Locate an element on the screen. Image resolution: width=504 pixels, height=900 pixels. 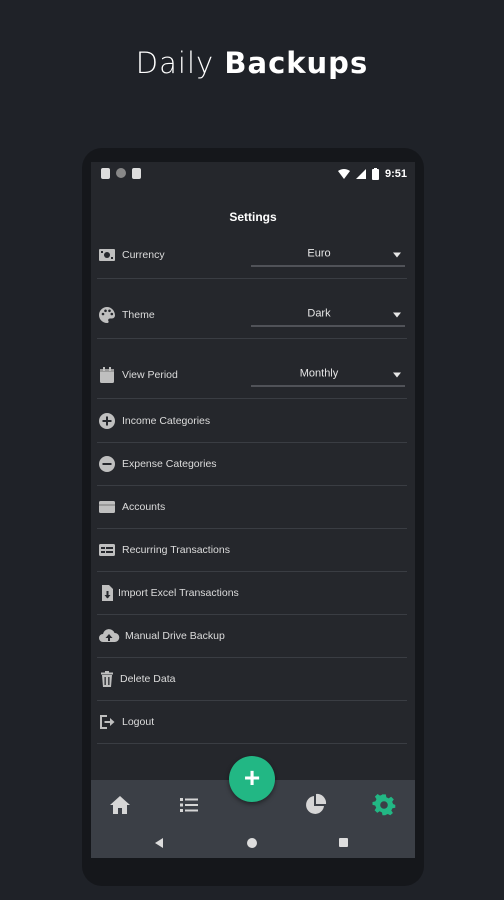
page-title: Settings is located at coordinates (253, 217).